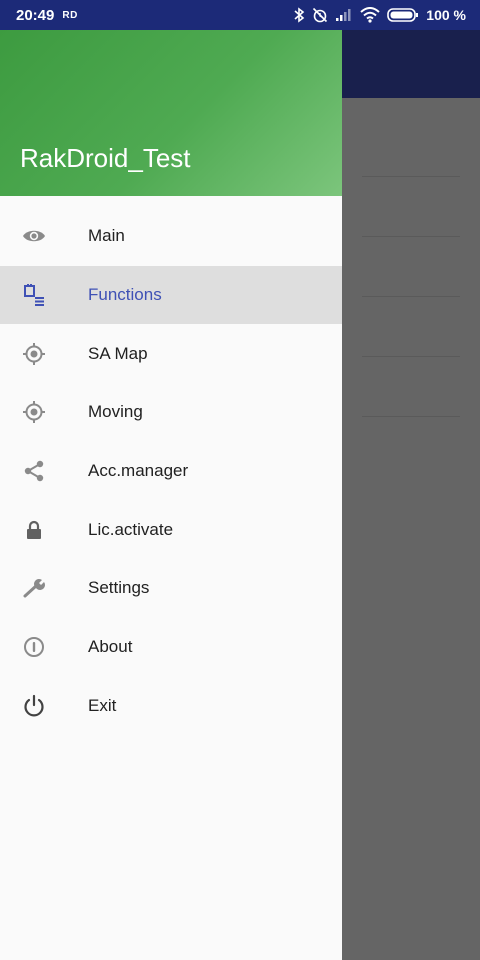 Image resolution: width=480 pixels, height=960 pixels. Describe the element at coordinates (171, 113) in the screenshot. I see `drawer-header: RakDroid_Test` at that location.